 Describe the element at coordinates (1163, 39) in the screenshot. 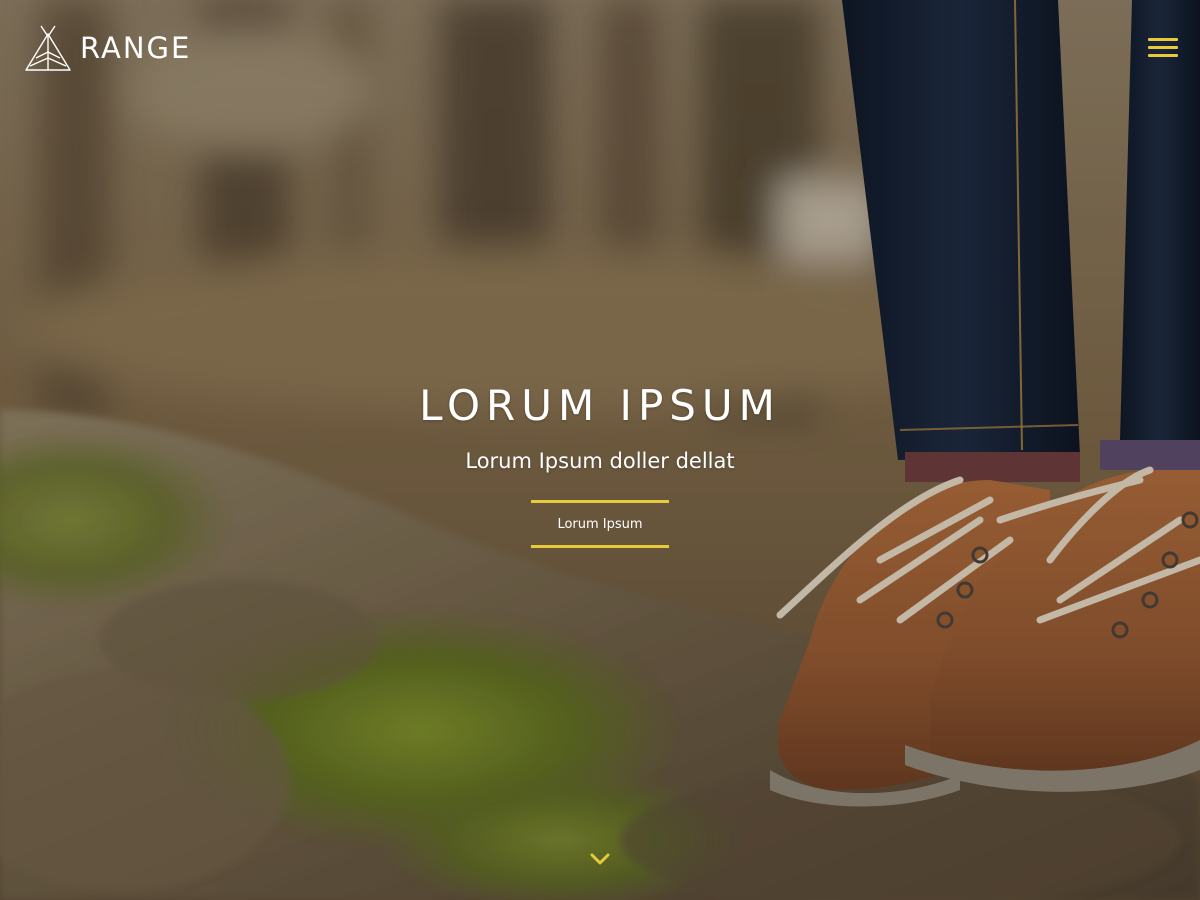

I see `menu-bar-top` at that location.